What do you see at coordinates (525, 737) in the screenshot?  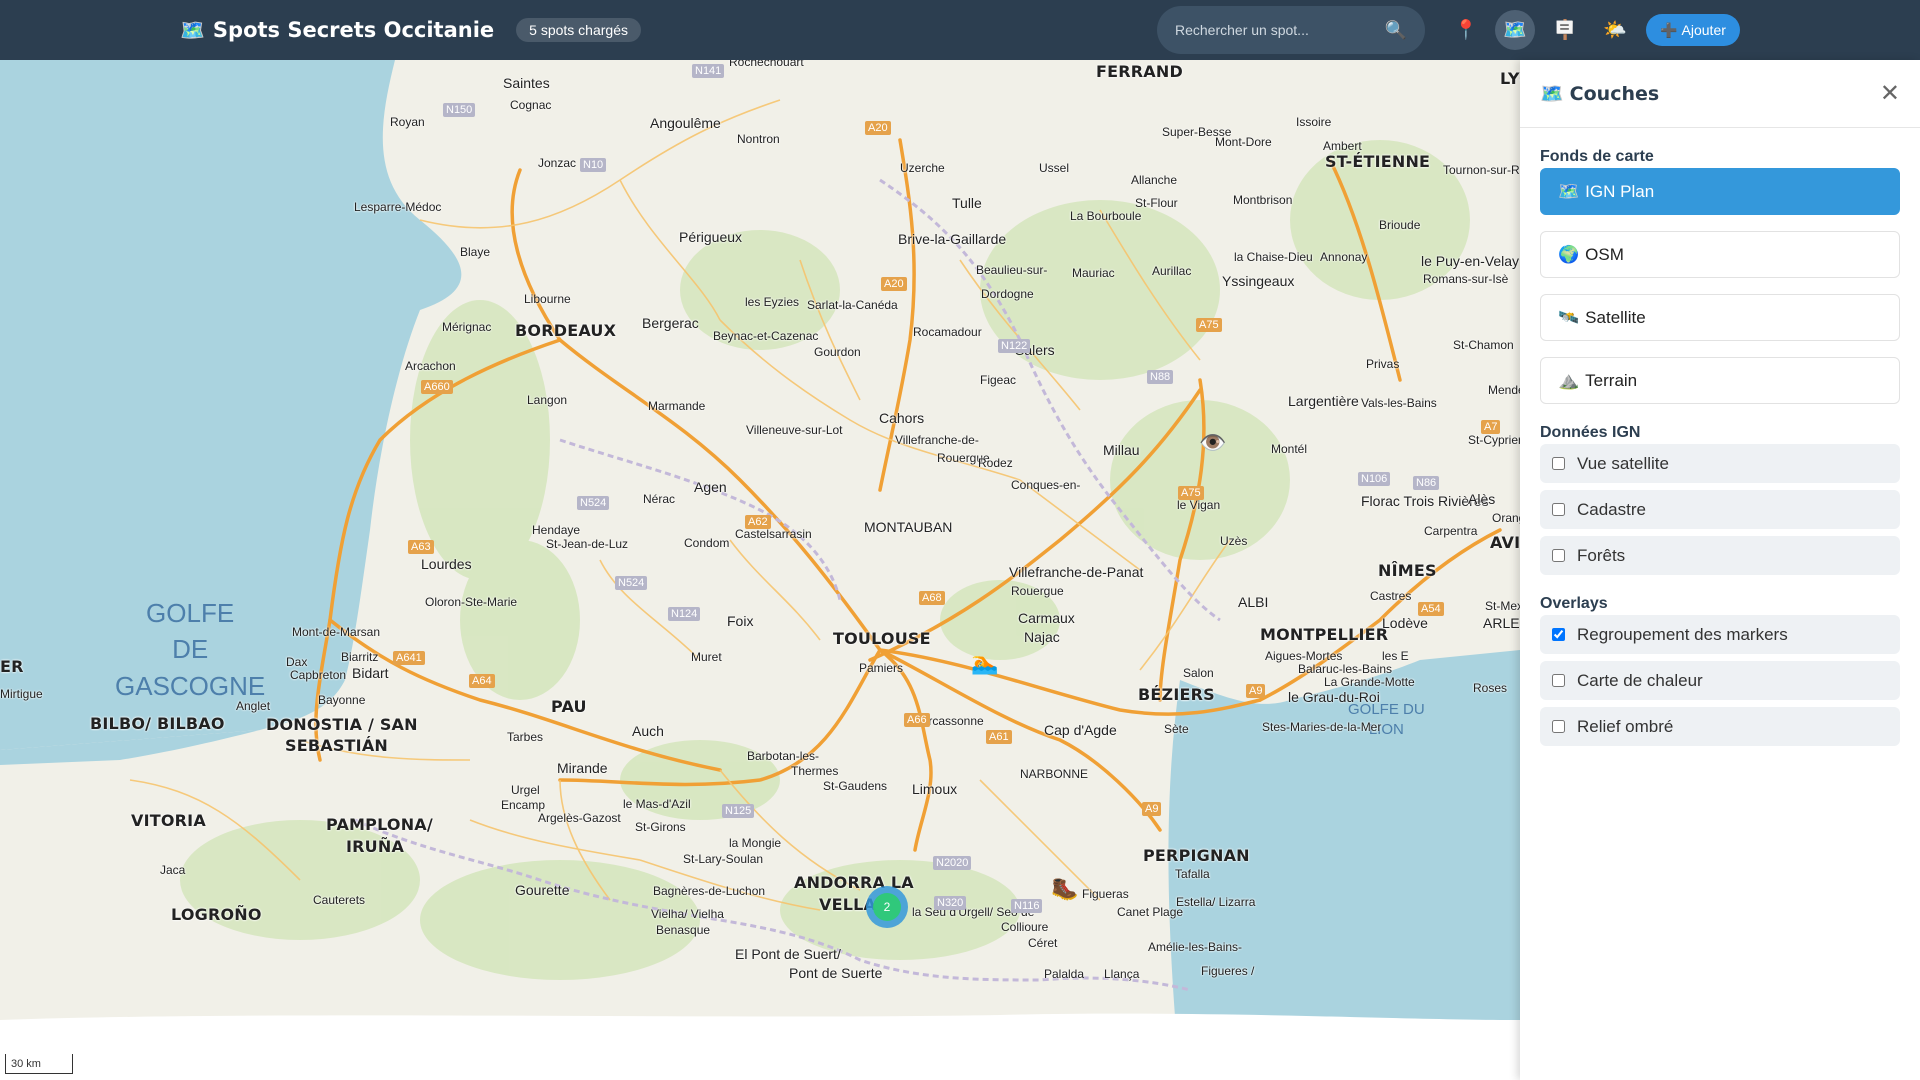 I see `place-label: Tarbes` at bounding box center [525, 737].